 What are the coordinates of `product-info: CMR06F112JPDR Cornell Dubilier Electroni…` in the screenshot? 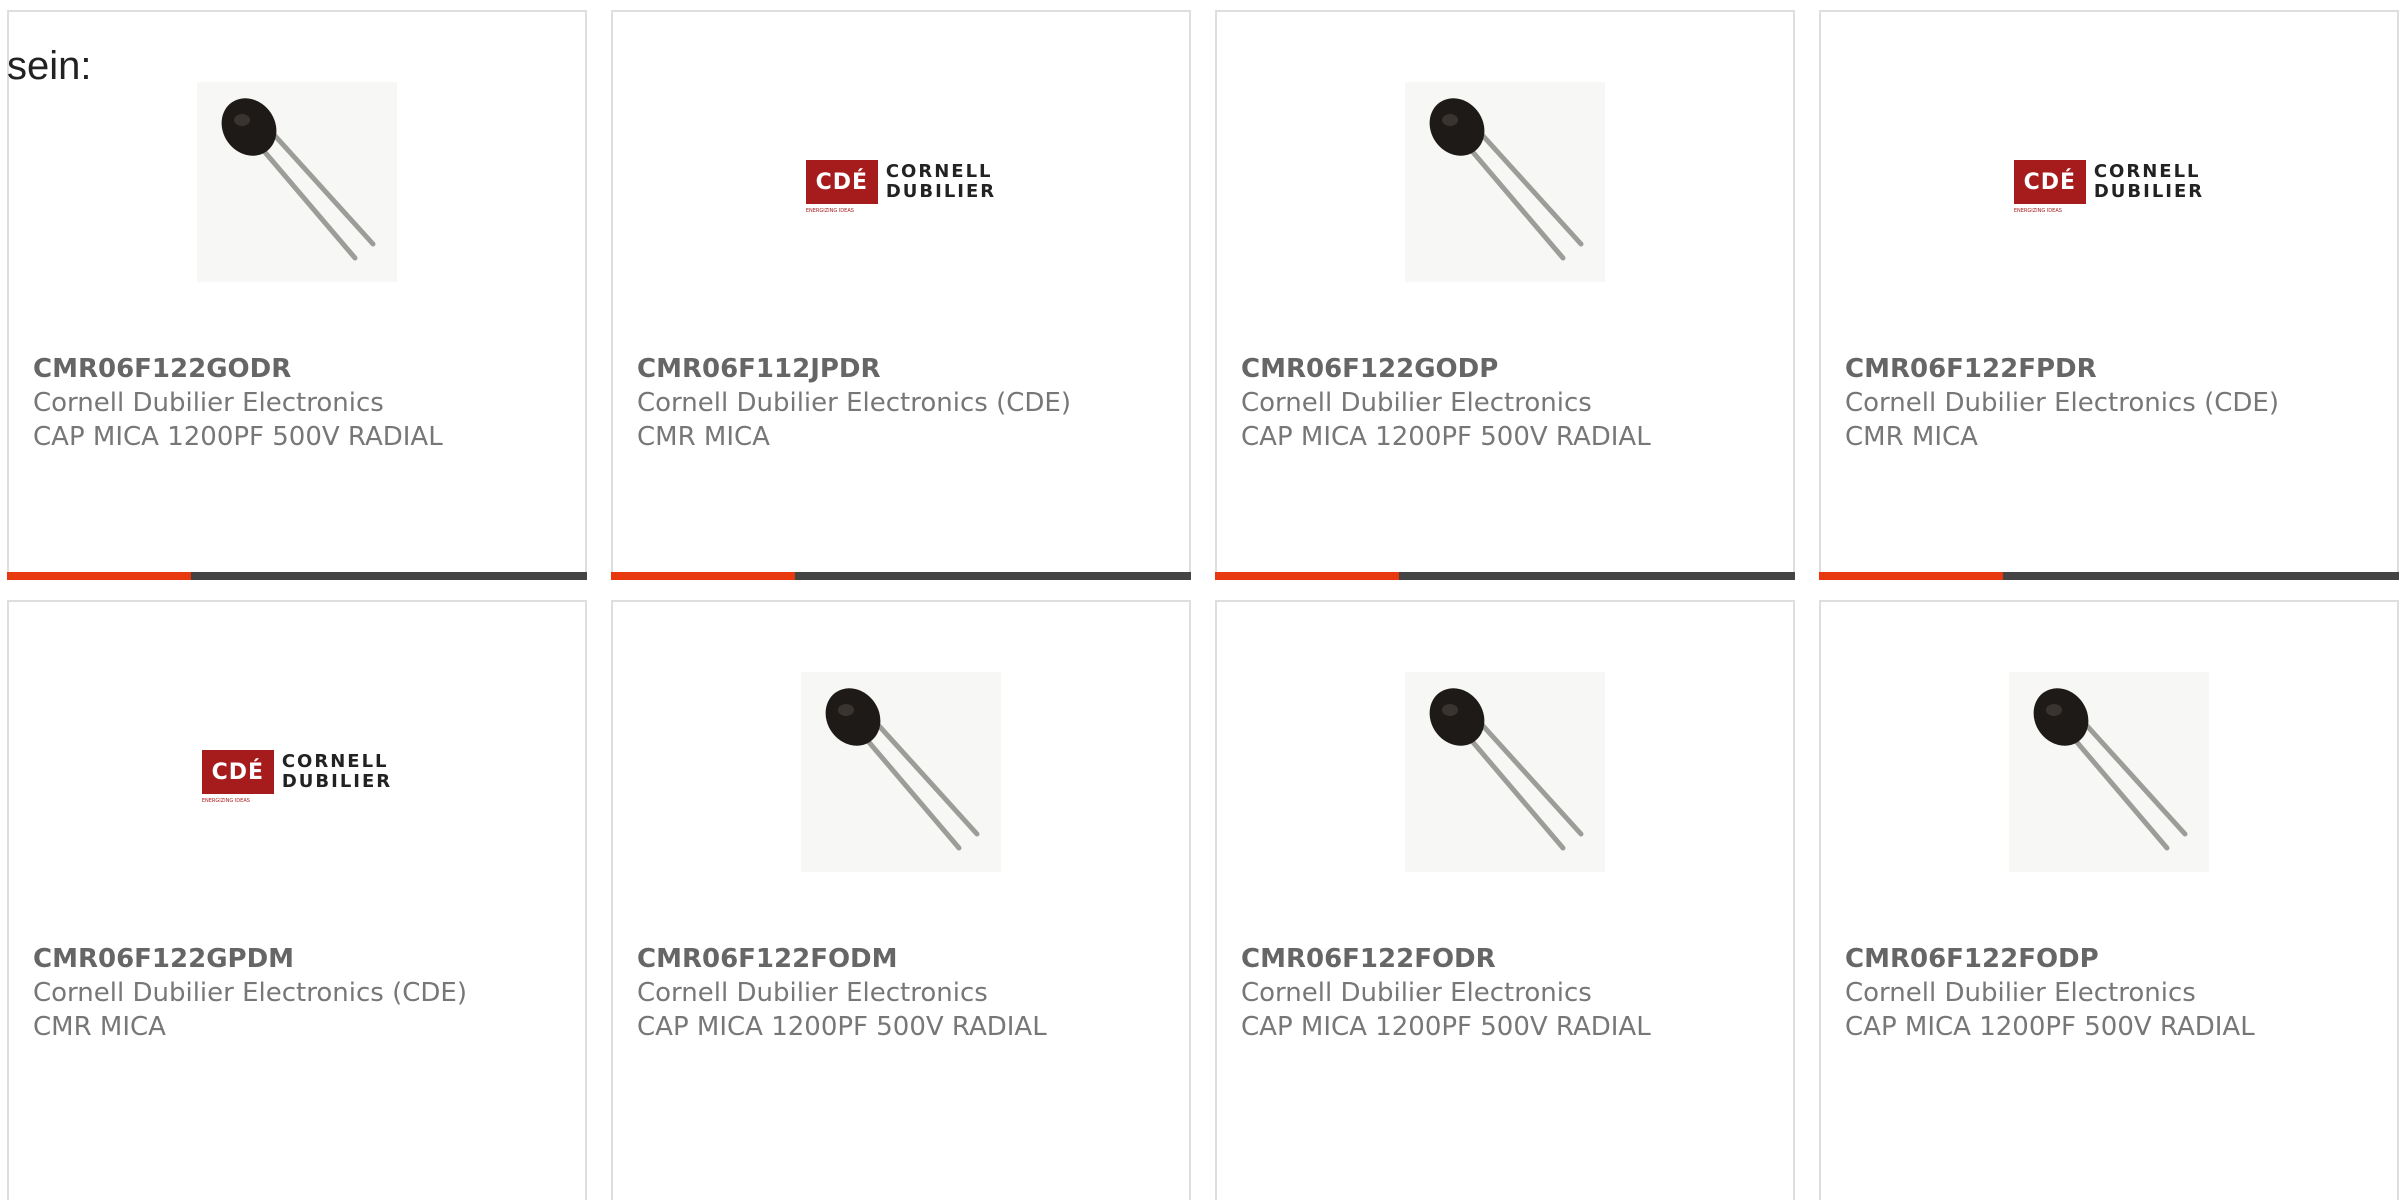 It's located at (908, 403).